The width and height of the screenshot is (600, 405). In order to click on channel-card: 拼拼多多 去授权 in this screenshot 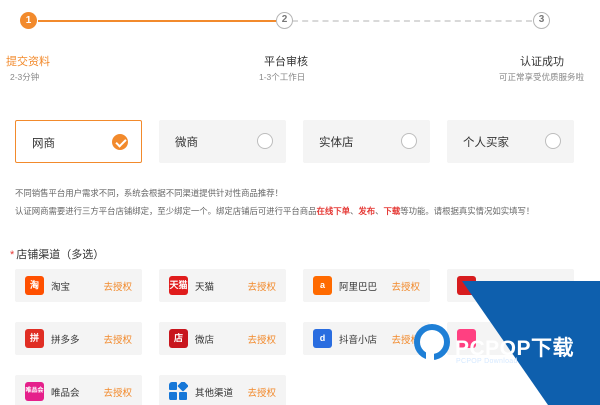, I will do `click(78, 338)`.